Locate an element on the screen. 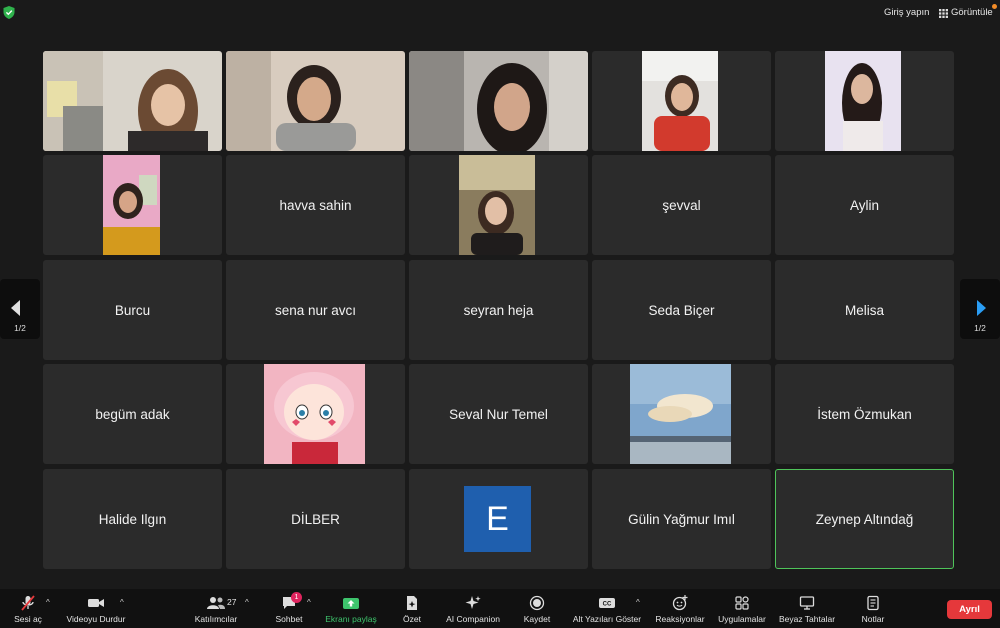  participant-tile: begüm adak is located at coordinates (132, 414).